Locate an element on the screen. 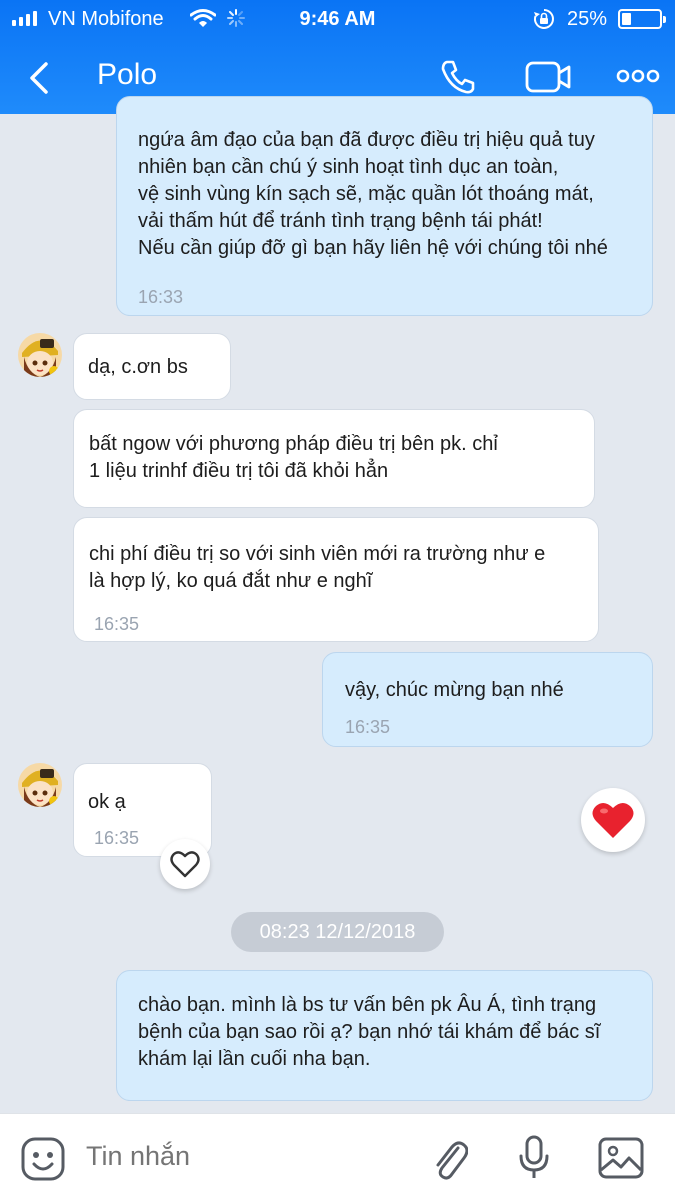 This screenshot has height=1200, width=675. message-text: ok ạ is located at coordinates (107, 802).